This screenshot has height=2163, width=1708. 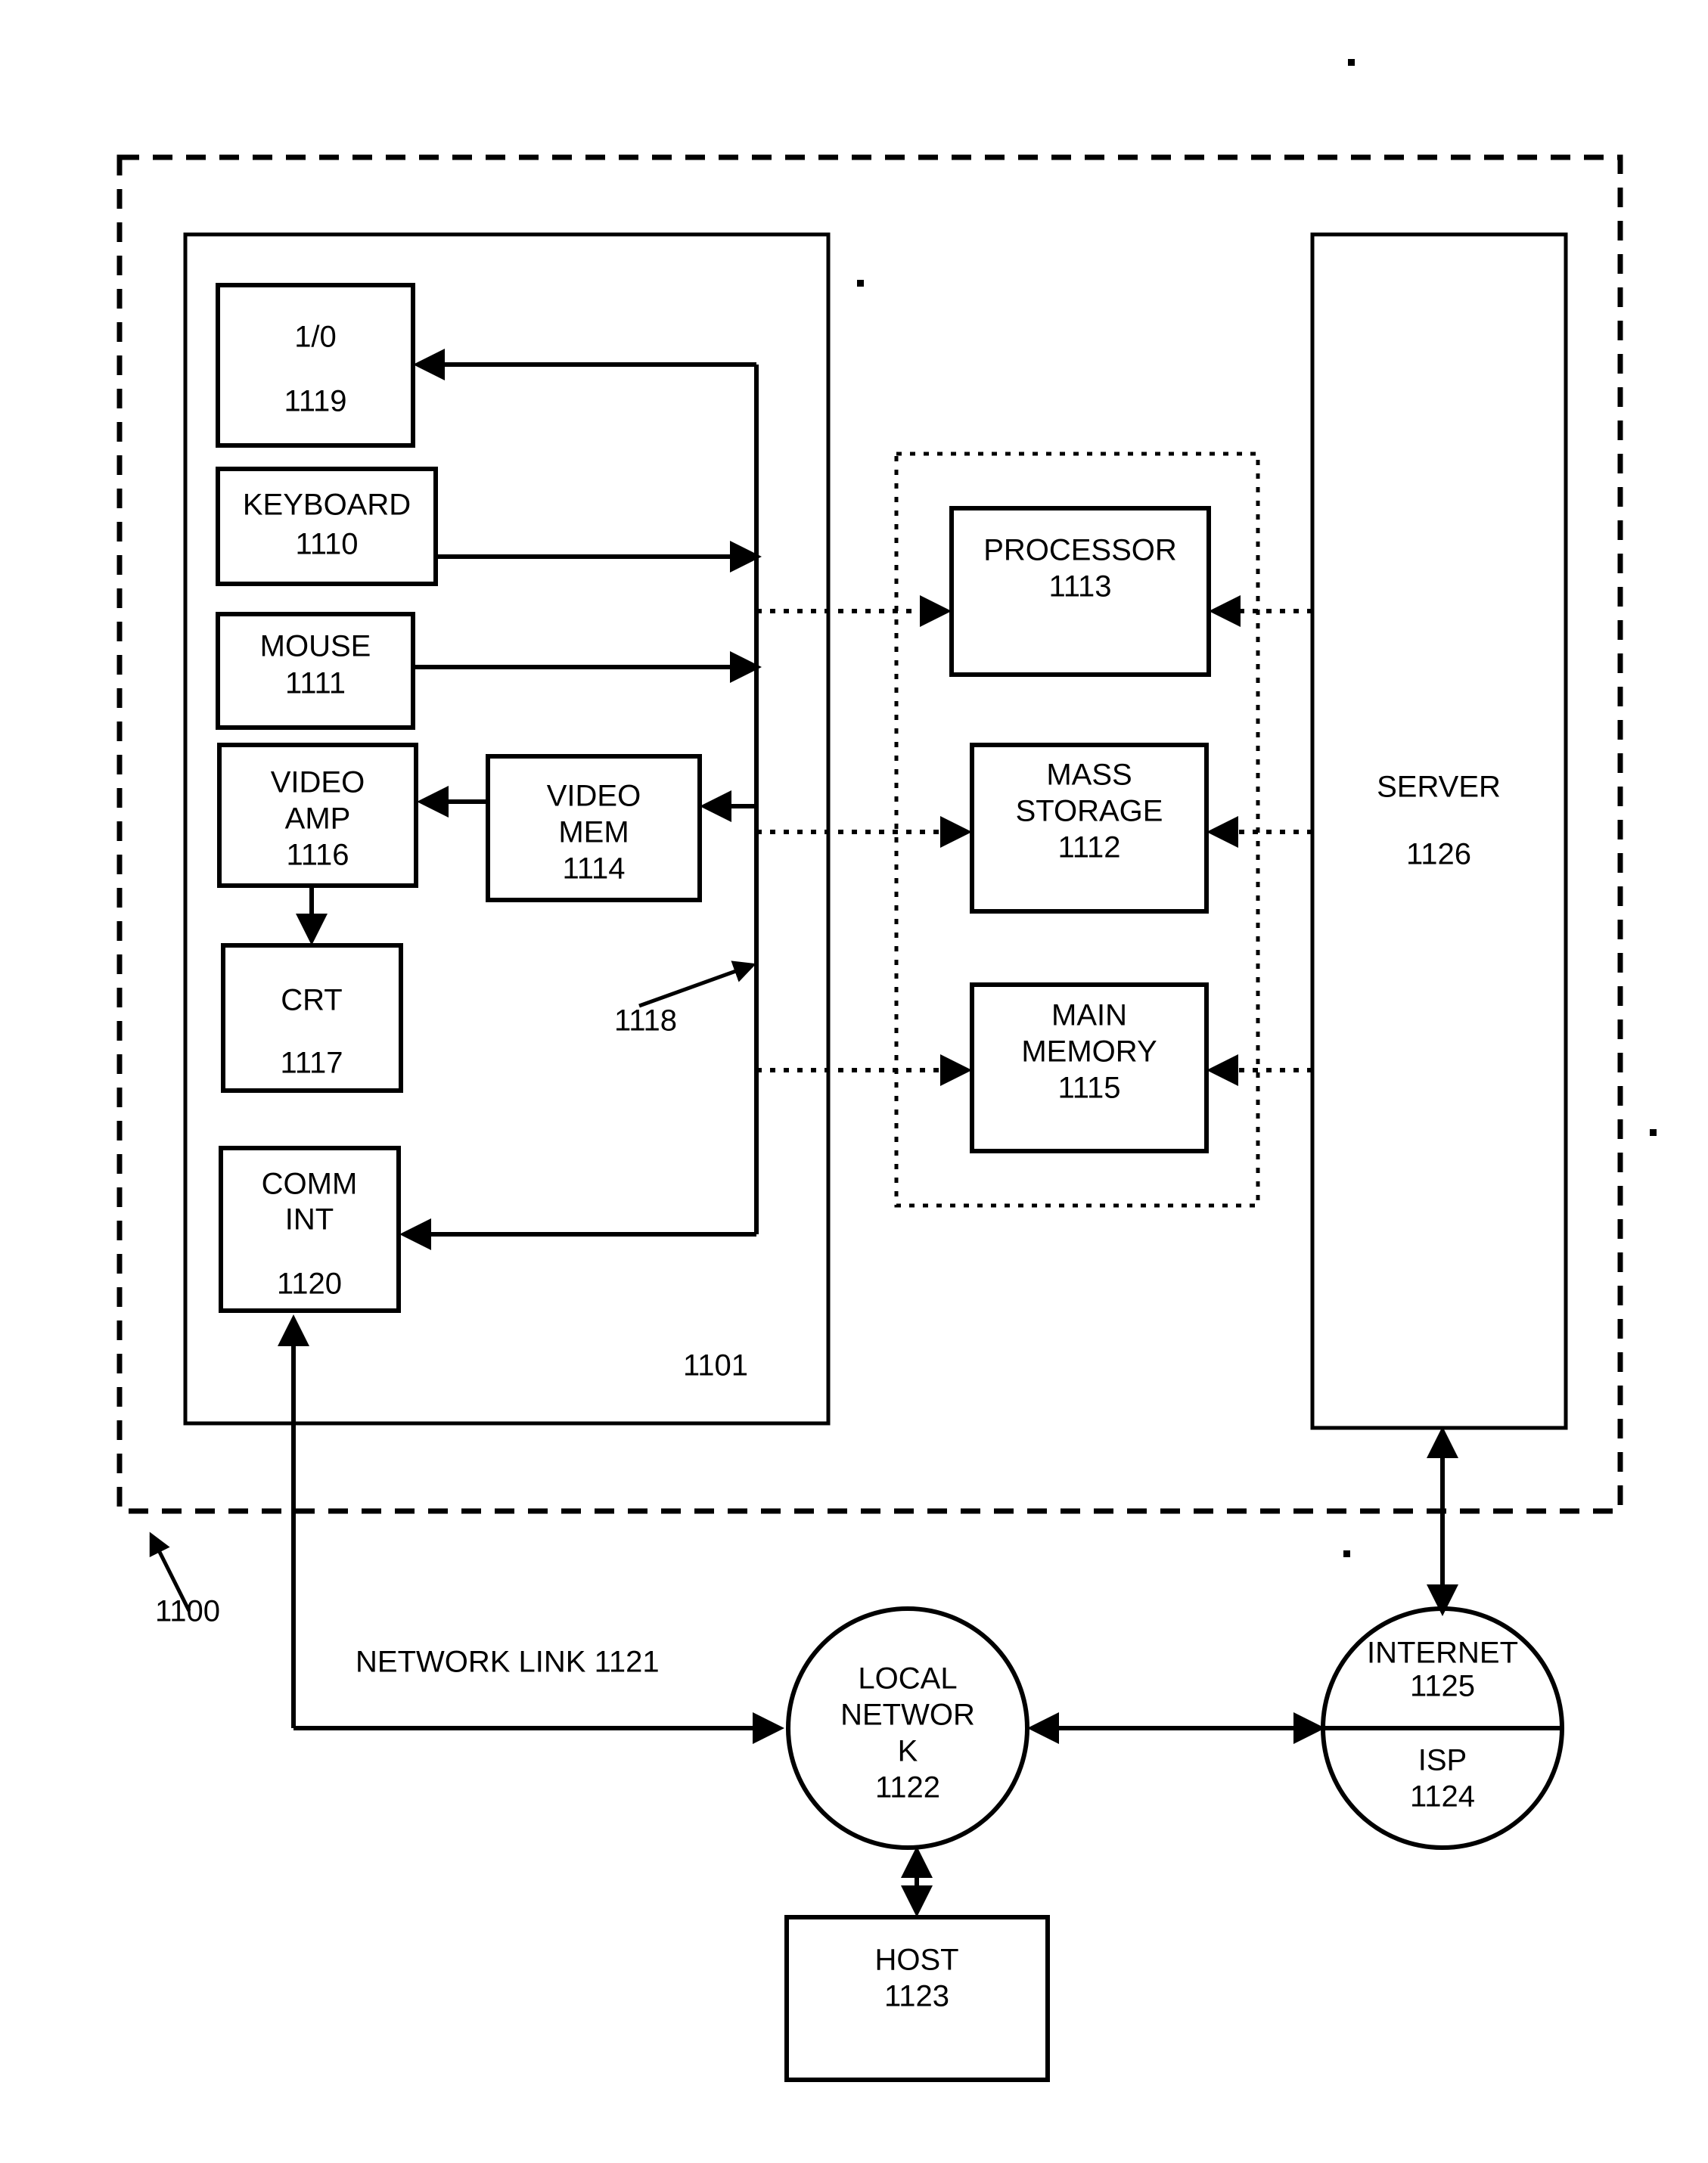 What do you see at coordinates (1089, 1088) in the screenshot?
I see `block-main-memory-ref: 1115` at bounding box center [1089, 1088].